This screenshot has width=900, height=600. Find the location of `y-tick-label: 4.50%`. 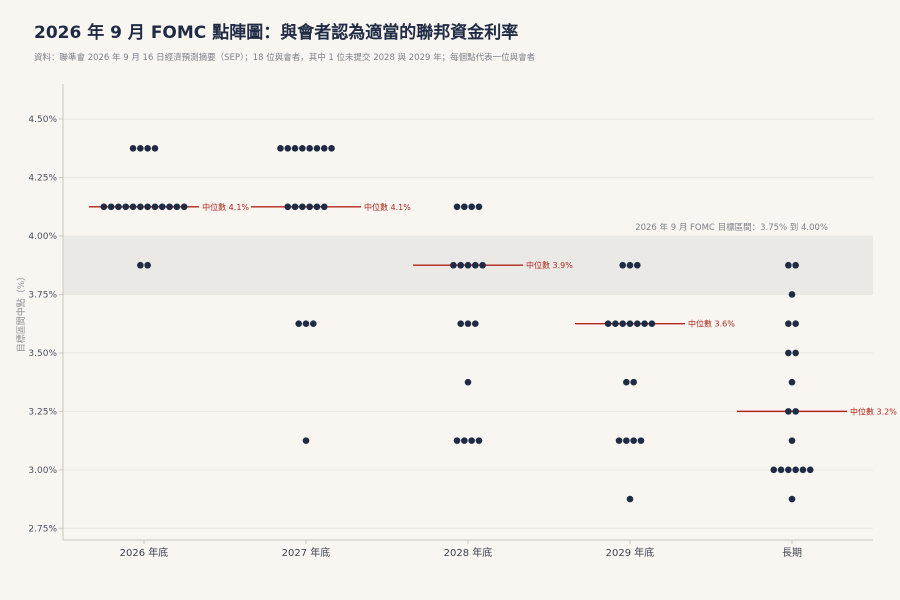

y-tick-label: 4.50% is located at coordinates (42, 120).